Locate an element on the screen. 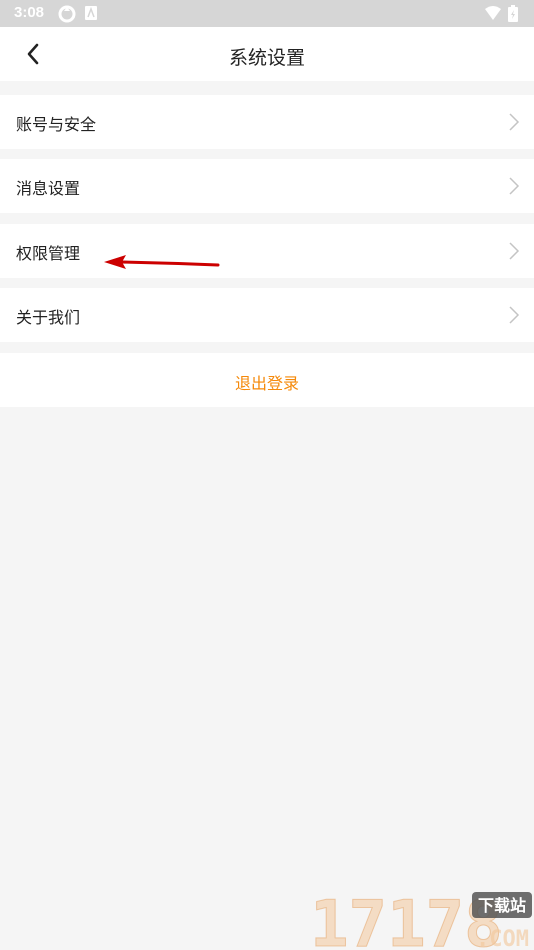 The height and width of the screenshot is (950, 534). title-bar: 系统设置 is located at coordinates (267, 54).